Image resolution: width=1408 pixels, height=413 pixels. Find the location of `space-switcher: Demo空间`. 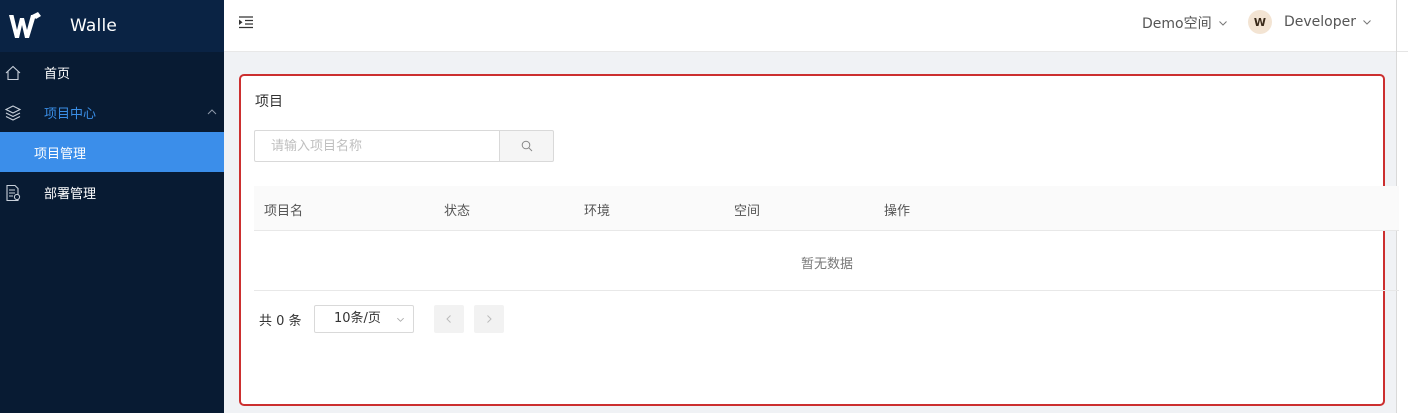

space-switcher: Demo空间 is located at coordinates (1185, 23).